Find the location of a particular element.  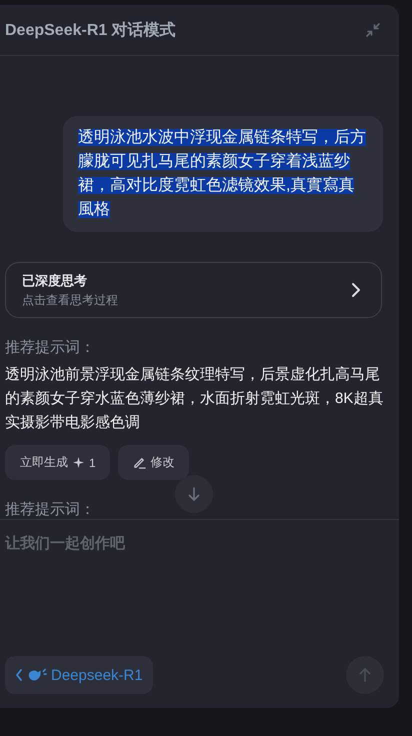

window-title: DeepSeek-R1 对话模式 is located at coordinates (90, 30).